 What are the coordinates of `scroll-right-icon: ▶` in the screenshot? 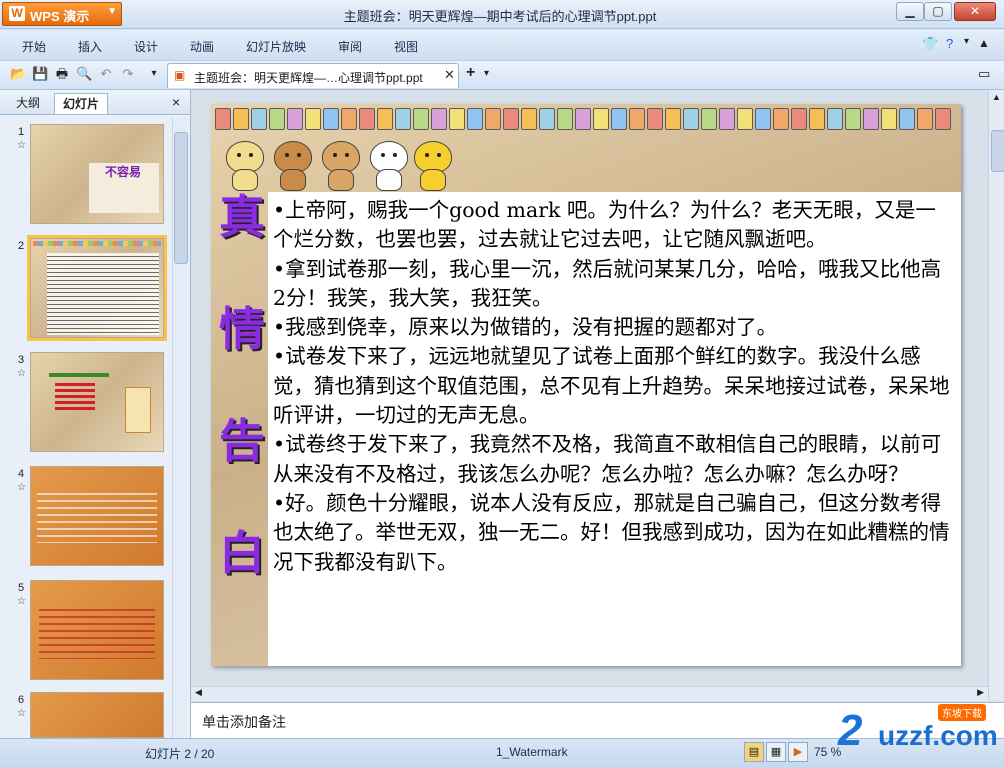 It's located at (980, 692).